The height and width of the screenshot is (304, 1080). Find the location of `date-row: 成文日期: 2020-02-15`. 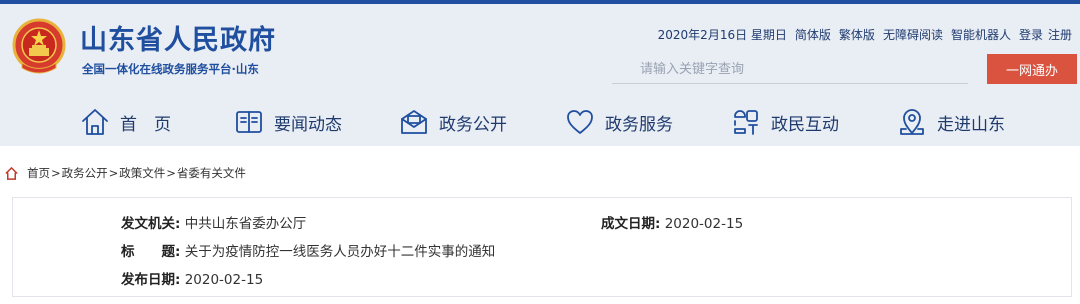

date-row: 成文日期: 2020-02-15 is located at coordinates (672, 222).